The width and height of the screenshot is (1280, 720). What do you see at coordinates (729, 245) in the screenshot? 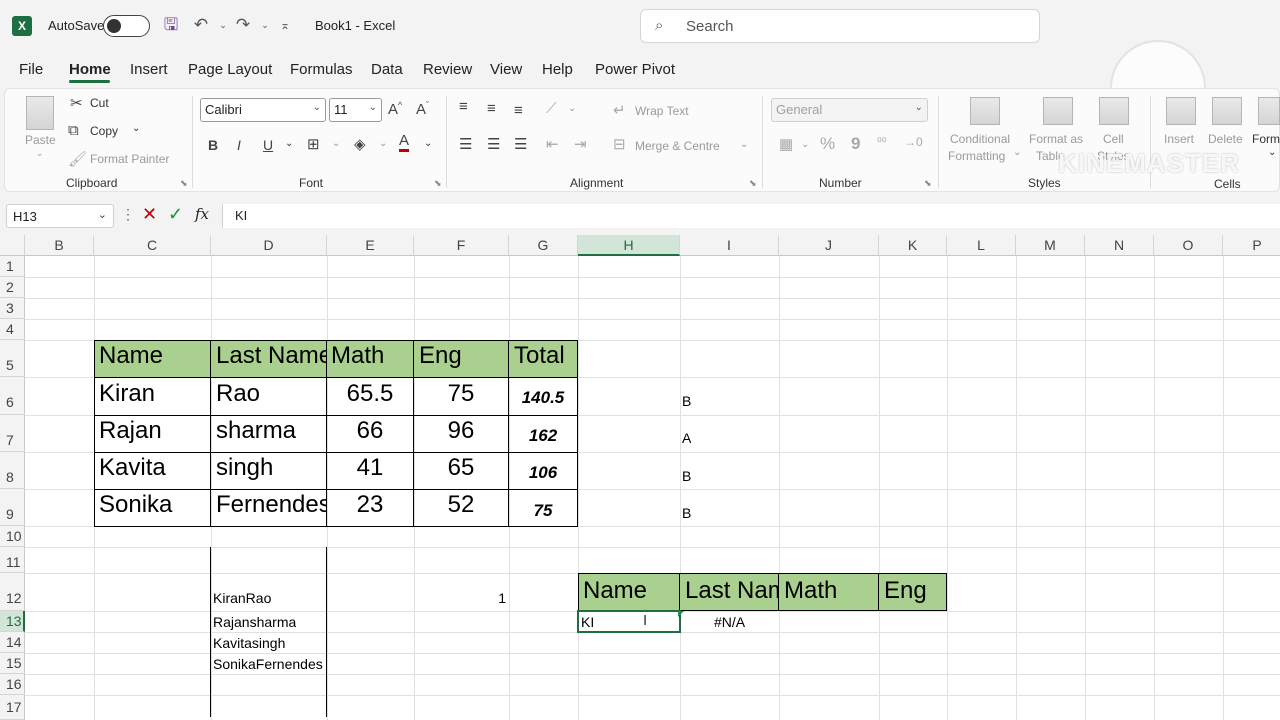
I see `column-header-i: I` at bounding box center [729, 245].